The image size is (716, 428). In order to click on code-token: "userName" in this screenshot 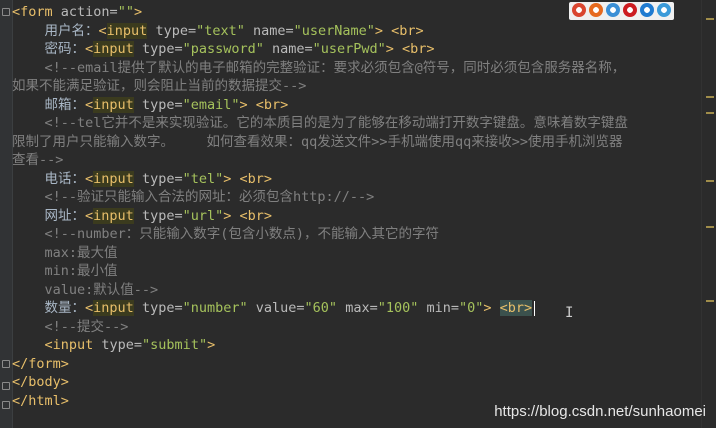, I will do `click(334, 30)`.